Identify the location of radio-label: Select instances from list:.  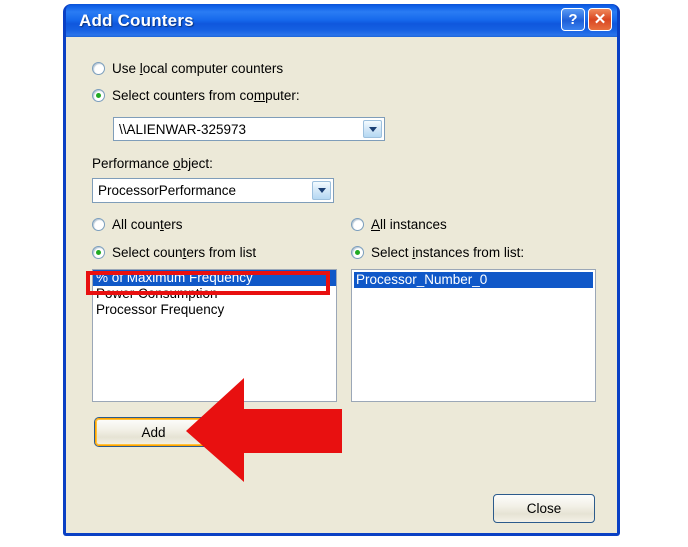
(448, 252).